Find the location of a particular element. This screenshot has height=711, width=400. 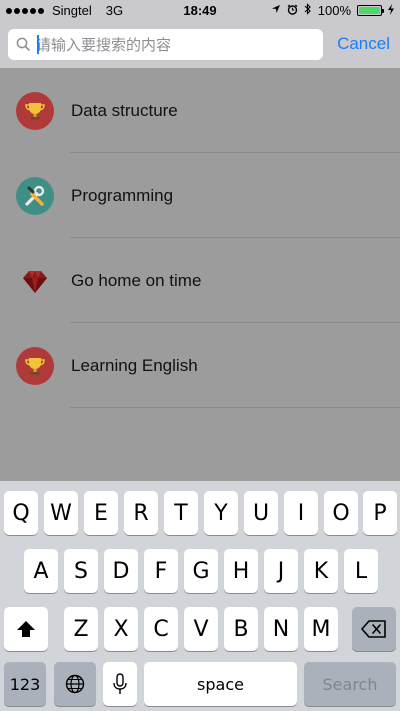

key-v: V is located at coordinates (201, 629).